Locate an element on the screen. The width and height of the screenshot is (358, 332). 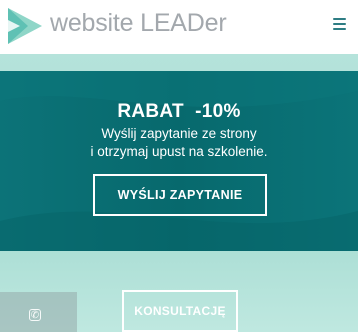
send-inquiry-button: WYŚLIJ ZAPYTANIE is located at coordinates (180, 195).